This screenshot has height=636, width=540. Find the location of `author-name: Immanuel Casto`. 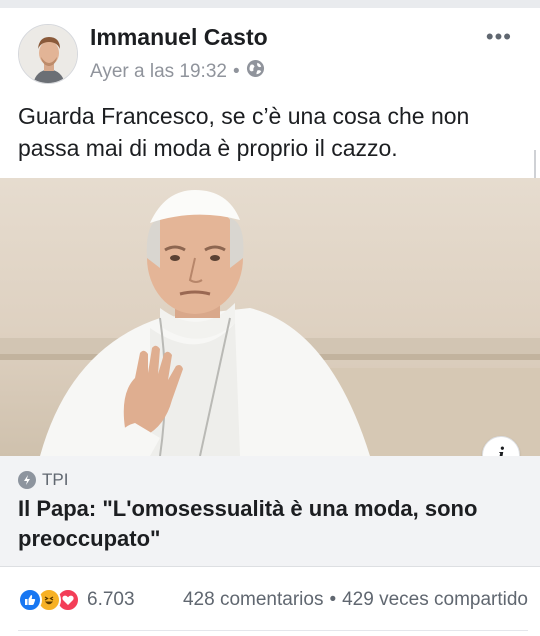

author-name: Immanuel Casto is located at coordinates (179, 37).